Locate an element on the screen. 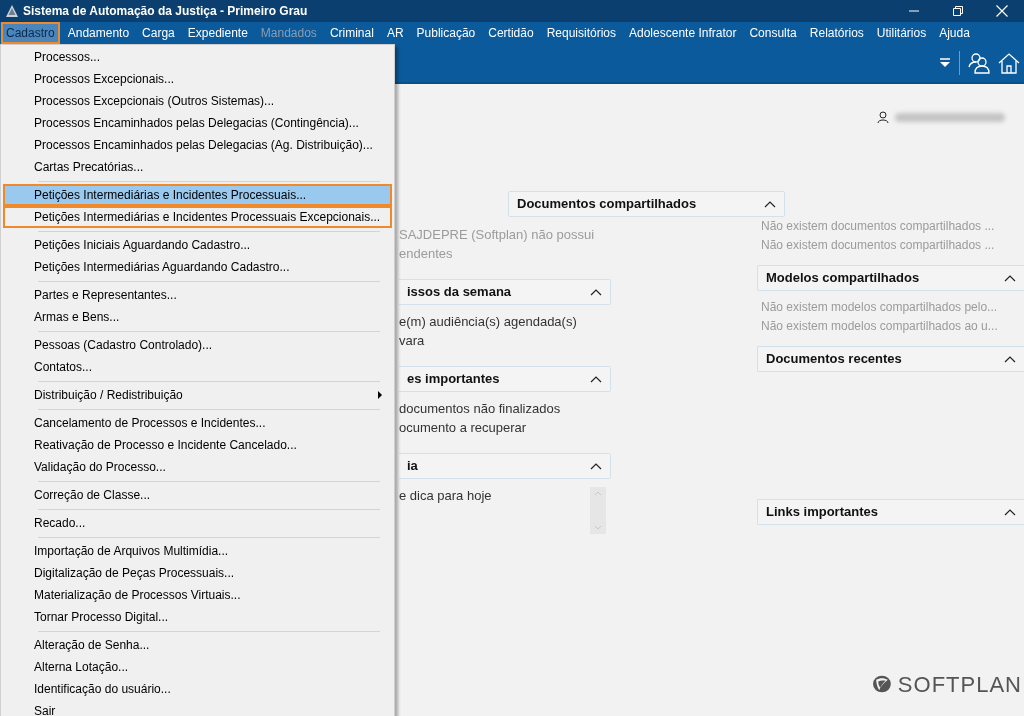  info-text: SAJDEPRE (Softplan) não possui is located at coordinates (497, 235).